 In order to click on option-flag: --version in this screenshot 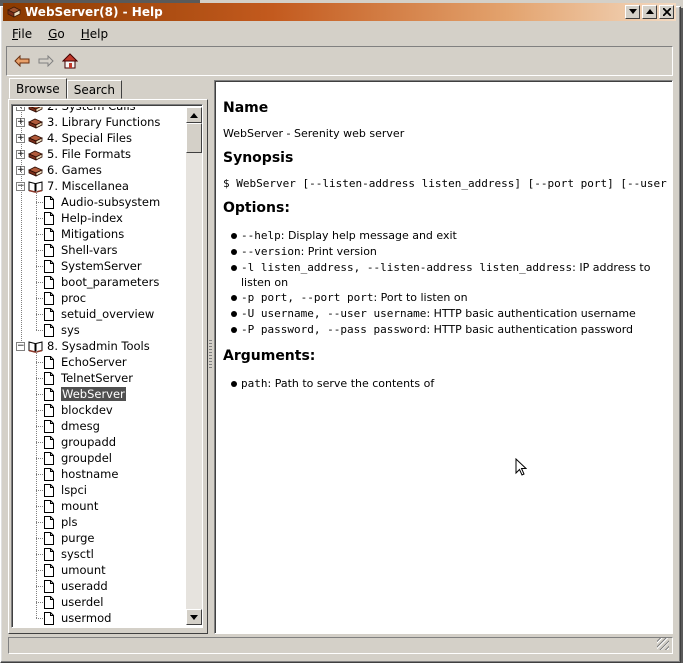, I will do `click(271, 251)`.